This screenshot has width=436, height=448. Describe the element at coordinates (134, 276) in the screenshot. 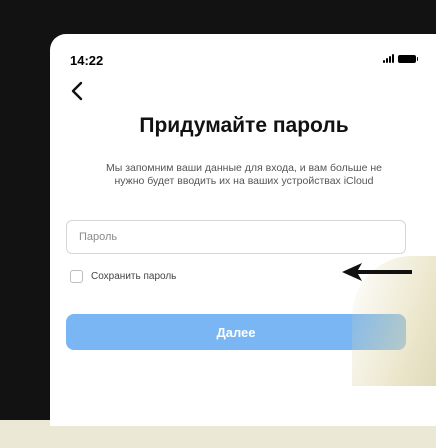

I see `save-password-label: Сохранить пароль` at that location.